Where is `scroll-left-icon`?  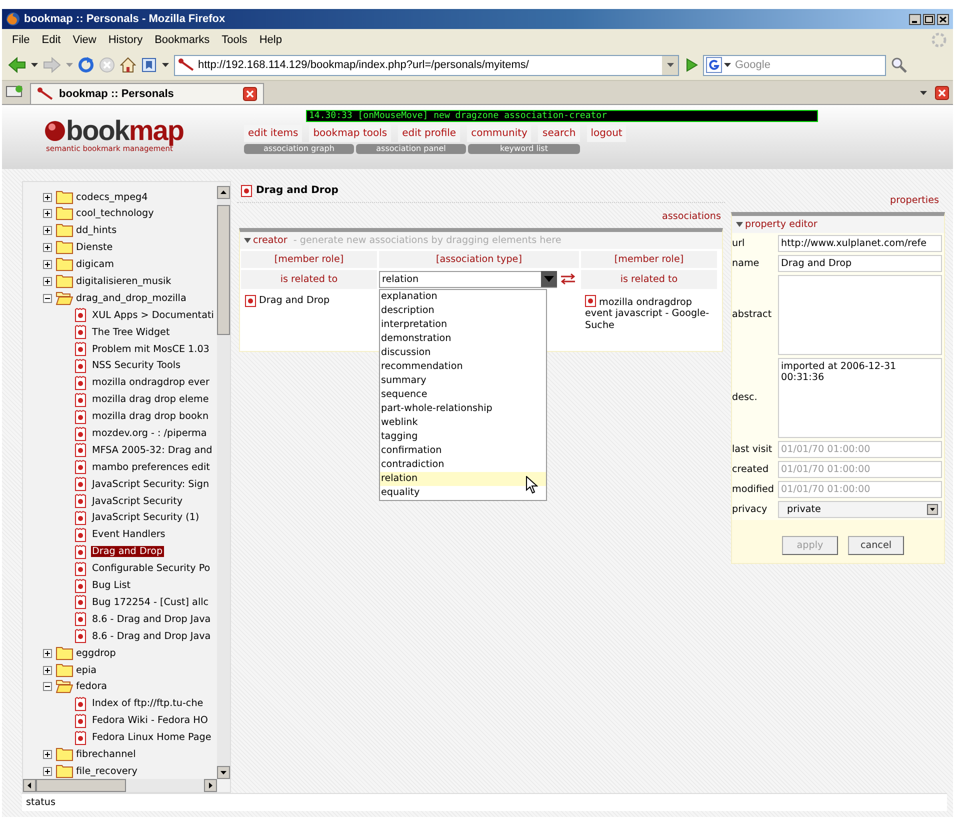 scroll-left-icon is located at coordinates (29, 785).